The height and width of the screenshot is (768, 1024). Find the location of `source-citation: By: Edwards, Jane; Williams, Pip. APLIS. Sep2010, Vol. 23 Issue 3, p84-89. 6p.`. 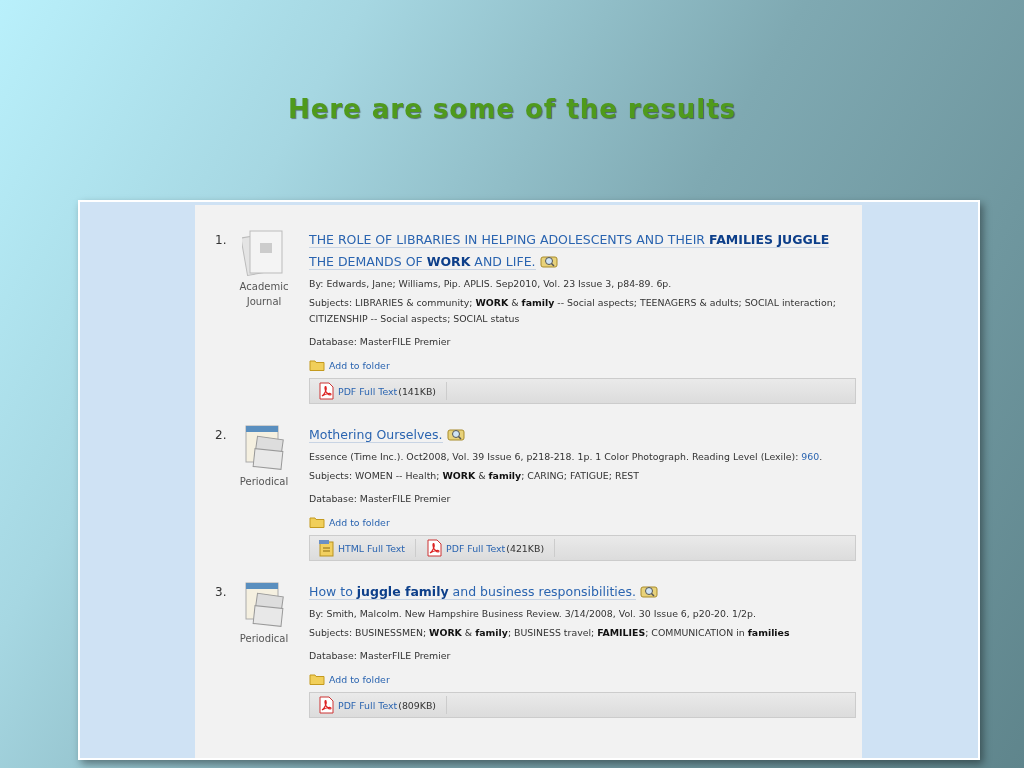

source-citation: By: Edwards, Jane; Williams, Pip. APLIS. Sep2010, Vol. 23 Issue 3, p84-89. 6p. is located at coordinates (491, 284).